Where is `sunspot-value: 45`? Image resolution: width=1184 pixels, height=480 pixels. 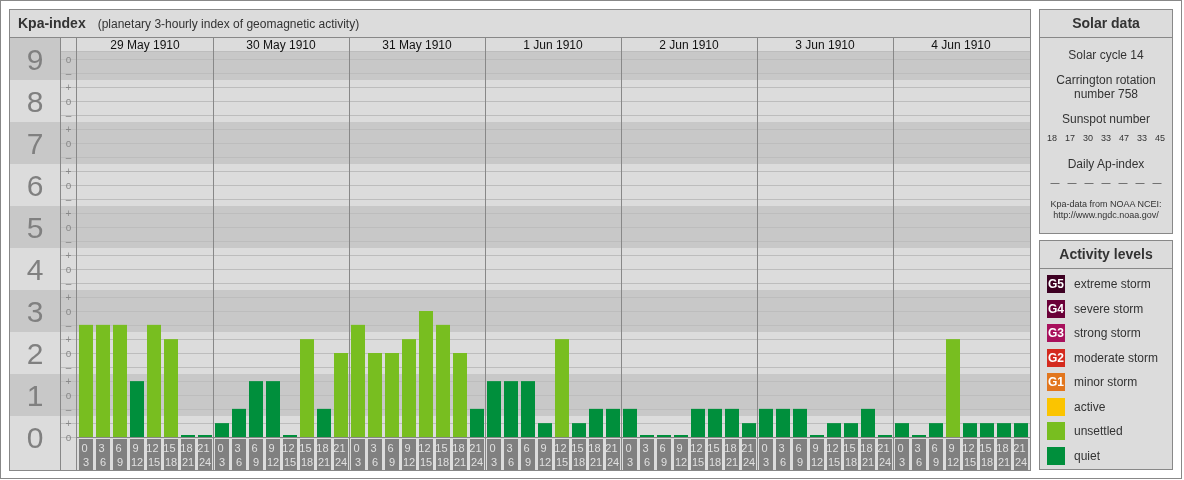 sunspot-value: 45 is located at coordinates (1160, 138).